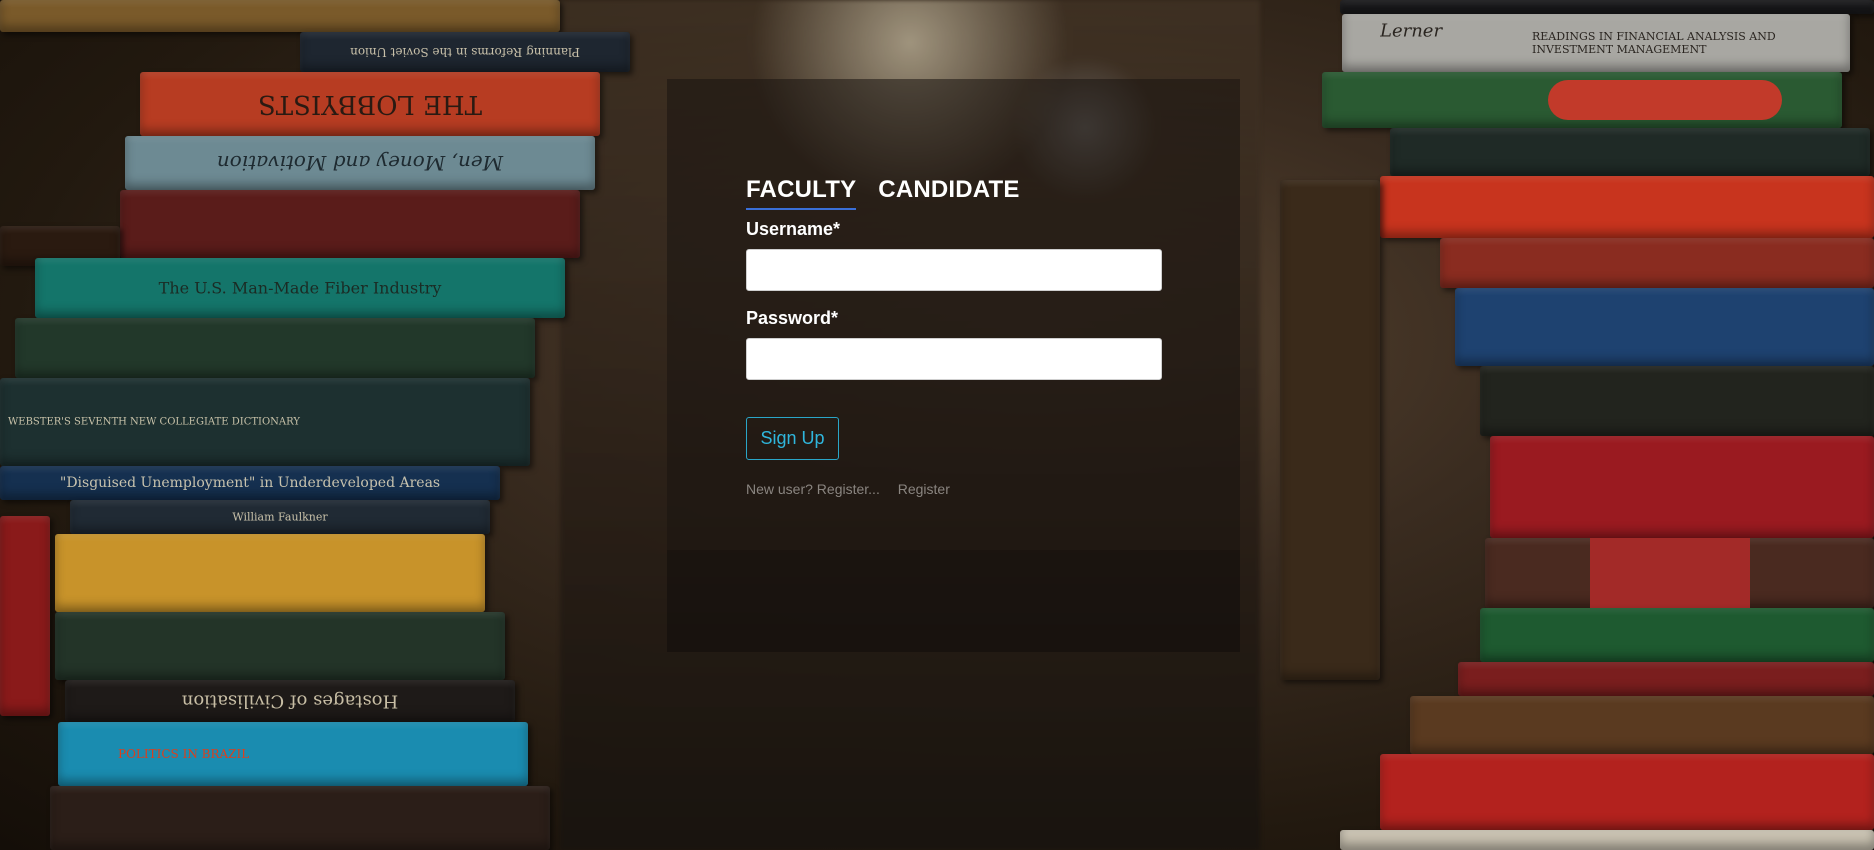 The height and width of the screenshot is (850, 1874). I want to click on book-title: William Faulkner, so click(280, 517).